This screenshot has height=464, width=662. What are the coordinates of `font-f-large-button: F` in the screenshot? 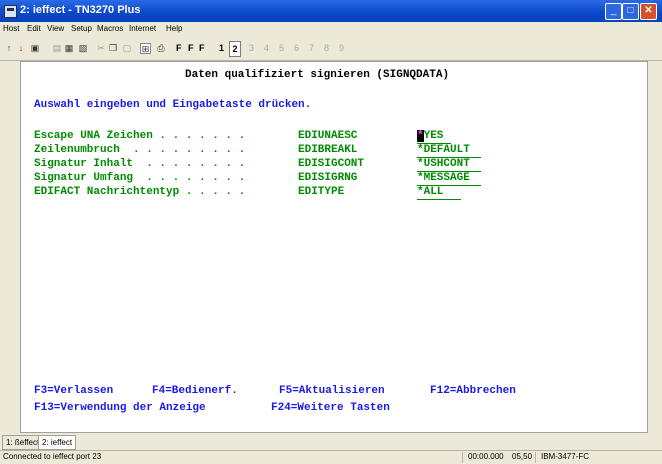 It's located at (202, 48).